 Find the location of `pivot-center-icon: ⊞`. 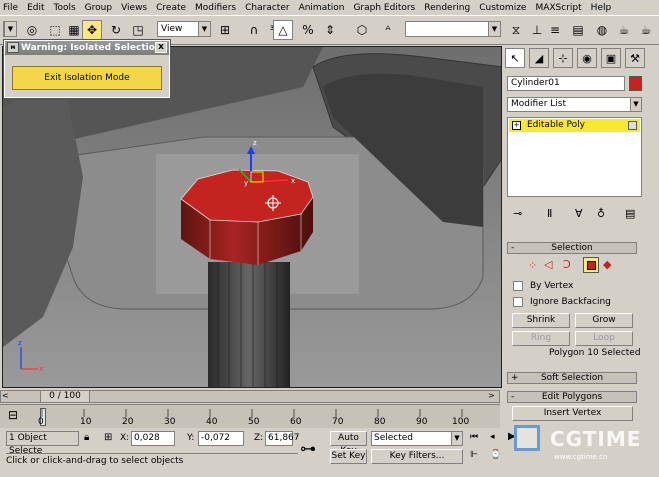

pivot-center-icon: ⊞ is located at coordinates (225, 30).